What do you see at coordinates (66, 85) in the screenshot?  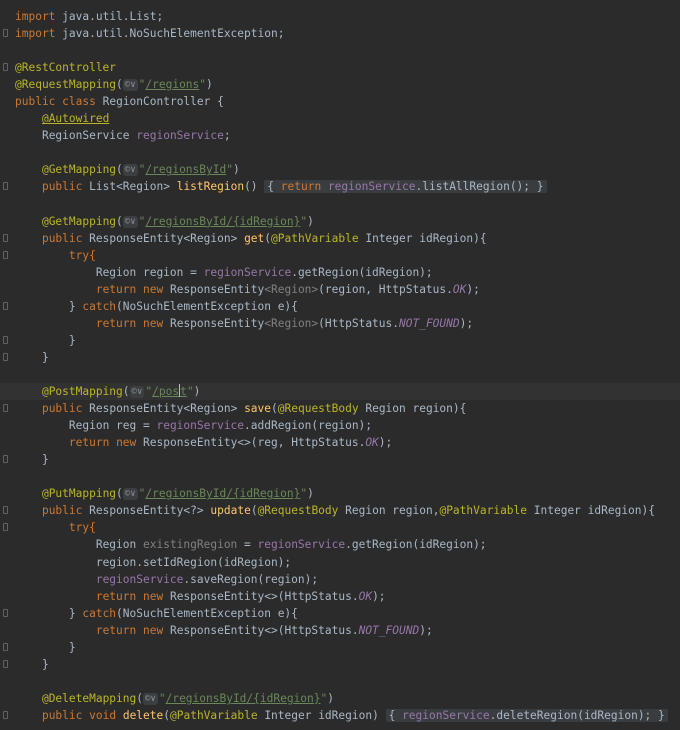 I see `annotation: @RequestMapping` at bounding box center [66, 85].